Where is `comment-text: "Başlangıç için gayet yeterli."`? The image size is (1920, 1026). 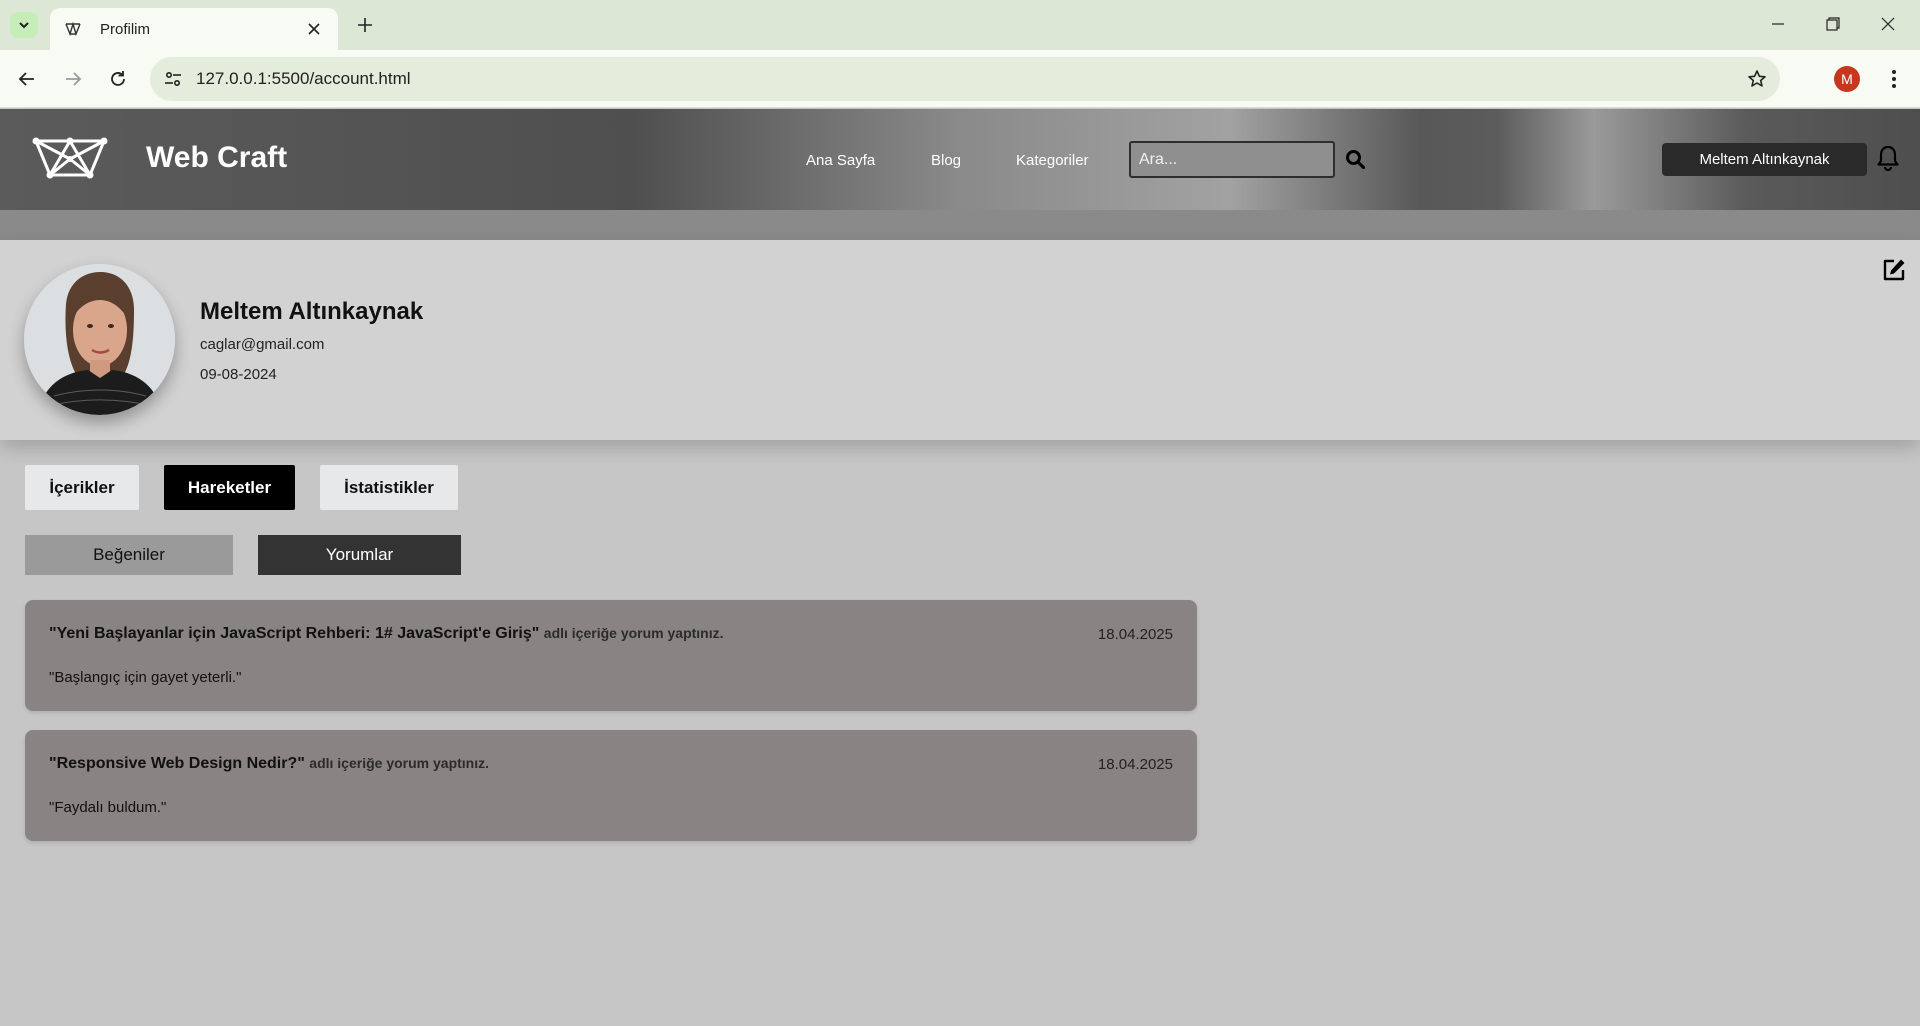
comment-text: "Başlangıç için gayet yeterli." is located at coordinates (145, 677).